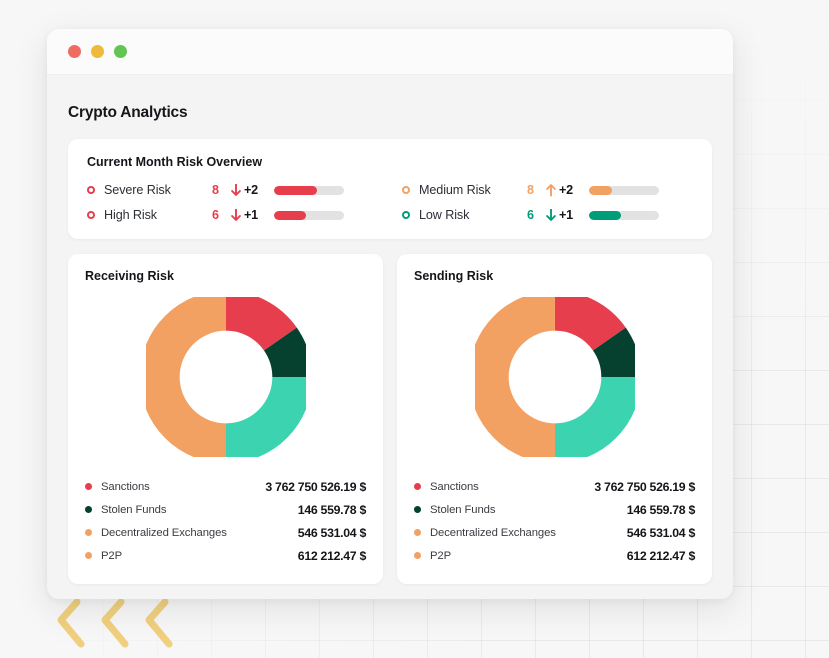 The width and height of the screenshot is (829, 658). What do you see at coordinates (115, 623) in the screenshot?
I see `chevron-marks-decoration` at bounding box center [115, 623].